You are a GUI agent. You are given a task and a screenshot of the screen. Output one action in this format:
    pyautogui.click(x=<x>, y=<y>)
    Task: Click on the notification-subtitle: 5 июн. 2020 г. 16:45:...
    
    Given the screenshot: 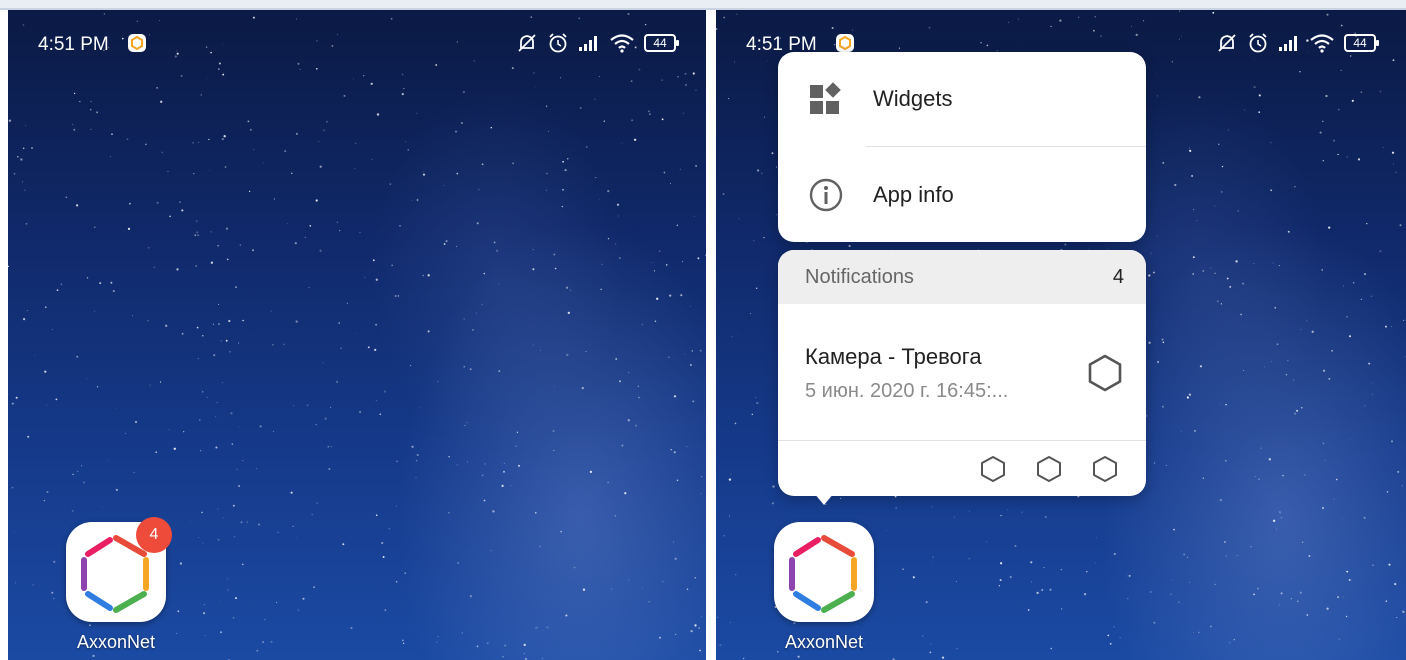 What is the action you would take?
    pyautogui.click(x=907, y=391)
    